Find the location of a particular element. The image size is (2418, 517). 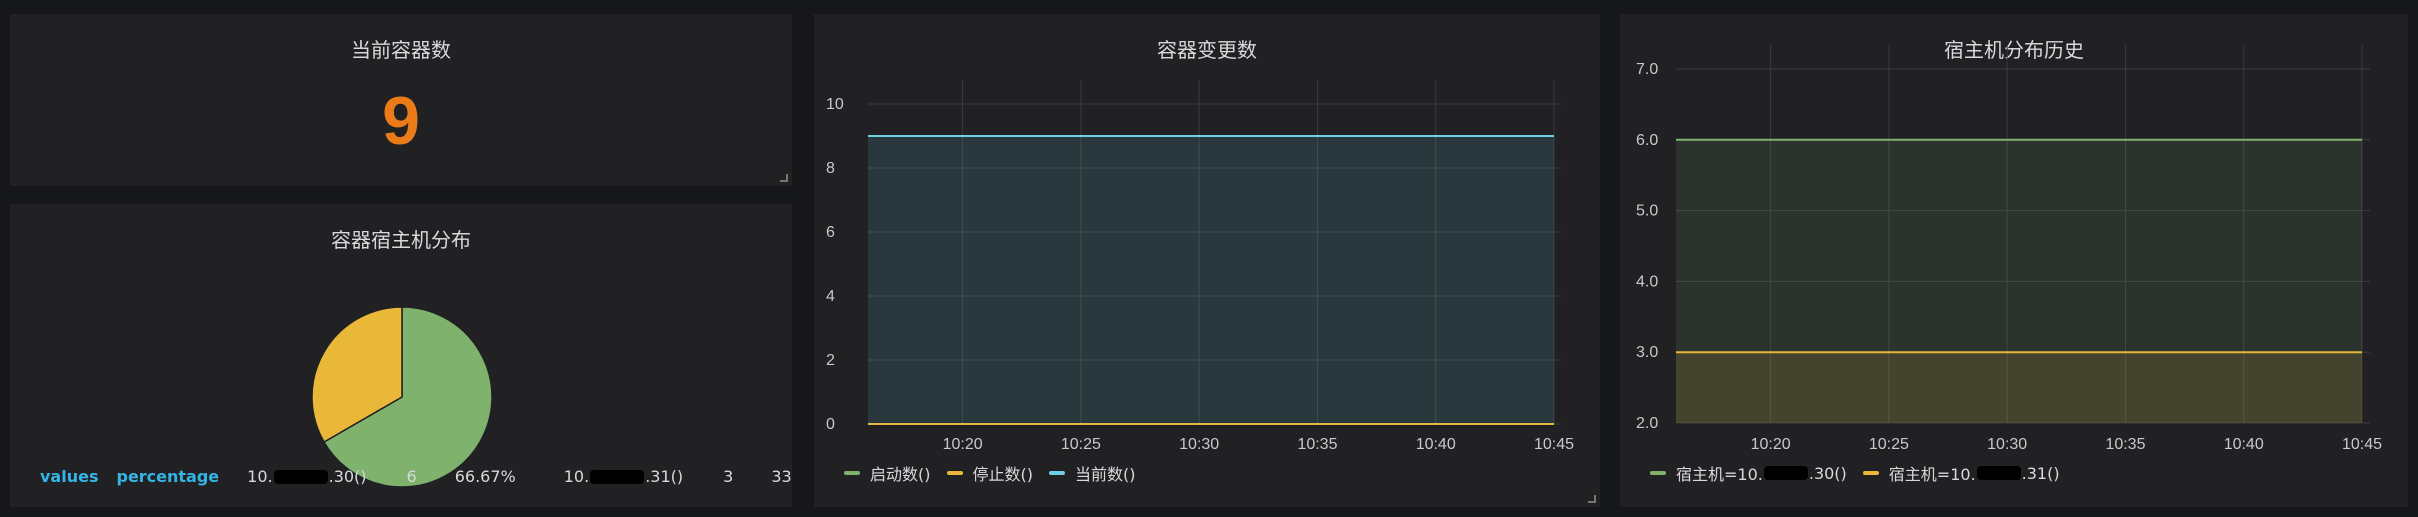

y-tick-label: 4.0 is located at coordinates (1647, 281).